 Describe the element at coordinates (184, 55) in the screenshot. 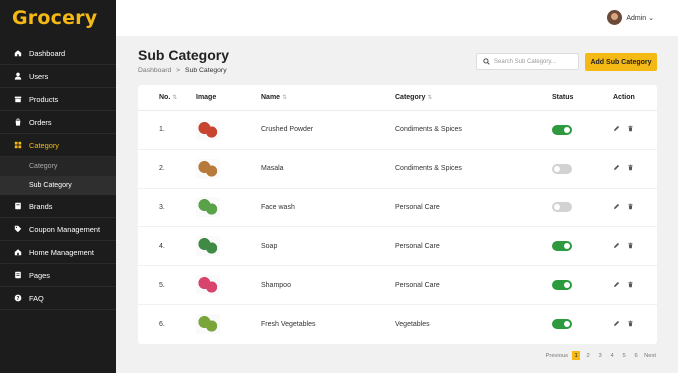

I see `page-title: Sub Category` at that location.